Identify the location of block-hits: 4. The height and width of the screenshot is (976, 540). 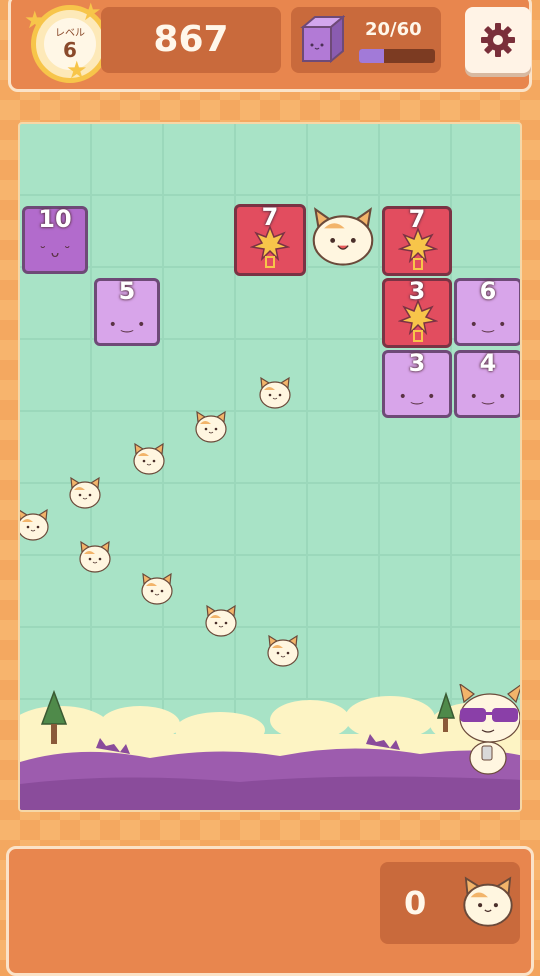
(488, 363).